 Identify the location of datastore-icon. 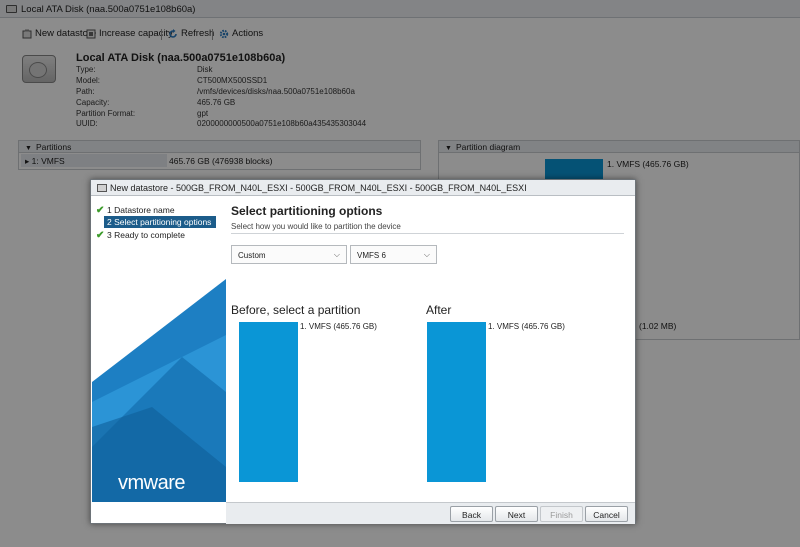
(102, 188).